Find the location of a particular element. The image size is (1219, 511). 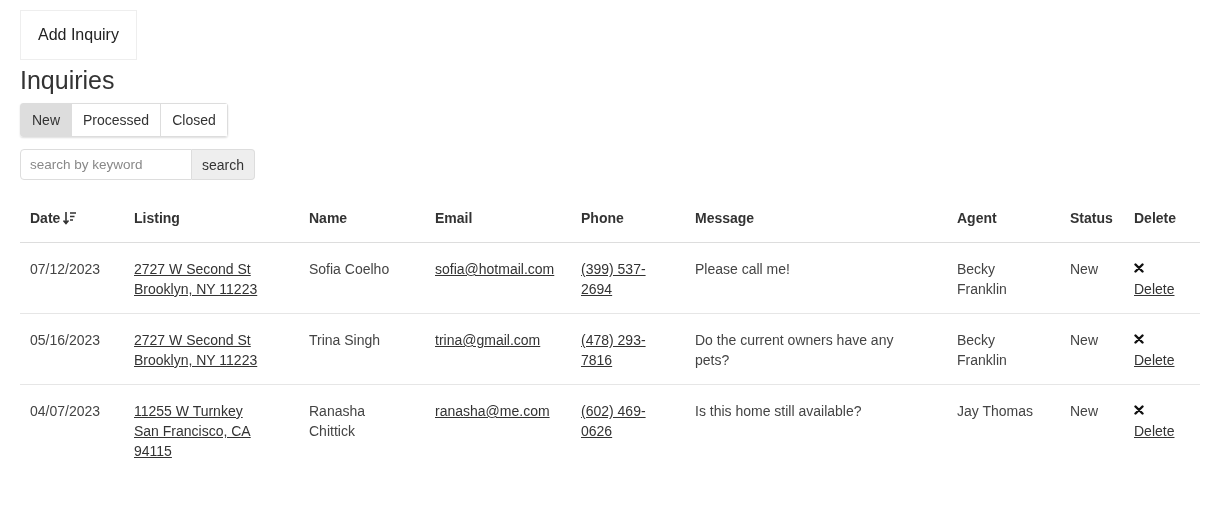

date-text: 04/07/2023 is located at coordinates (65, 411).